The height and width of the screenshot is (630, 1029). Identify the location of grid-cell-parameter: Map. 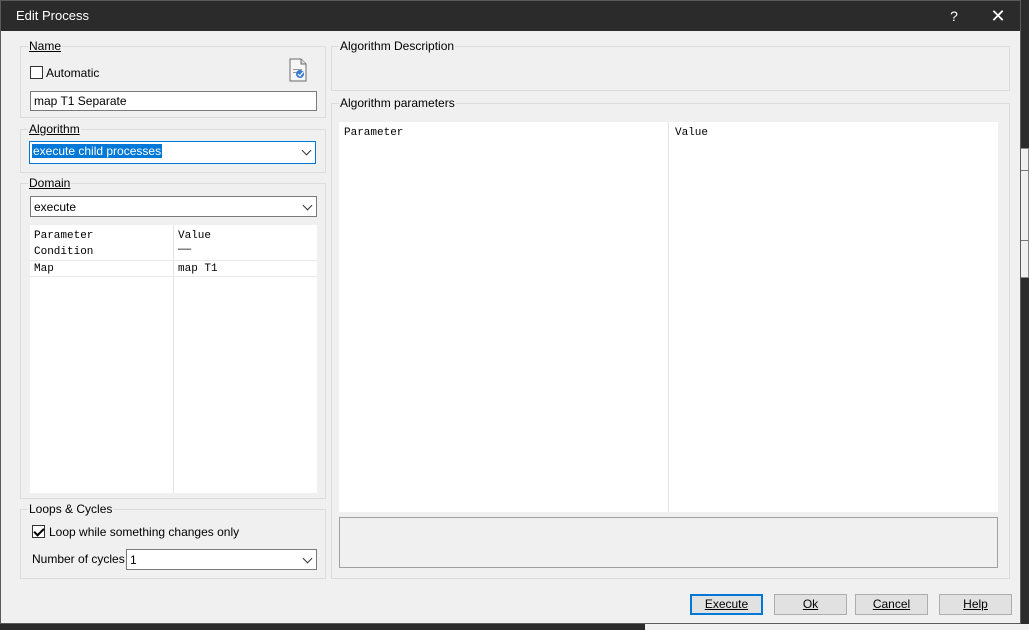
(44, 269).